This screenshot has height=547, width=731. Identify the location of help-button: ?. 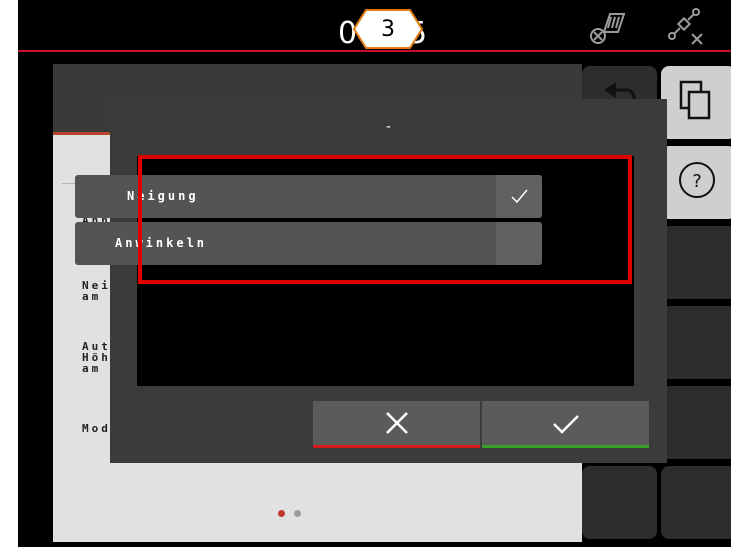
(696, 182).